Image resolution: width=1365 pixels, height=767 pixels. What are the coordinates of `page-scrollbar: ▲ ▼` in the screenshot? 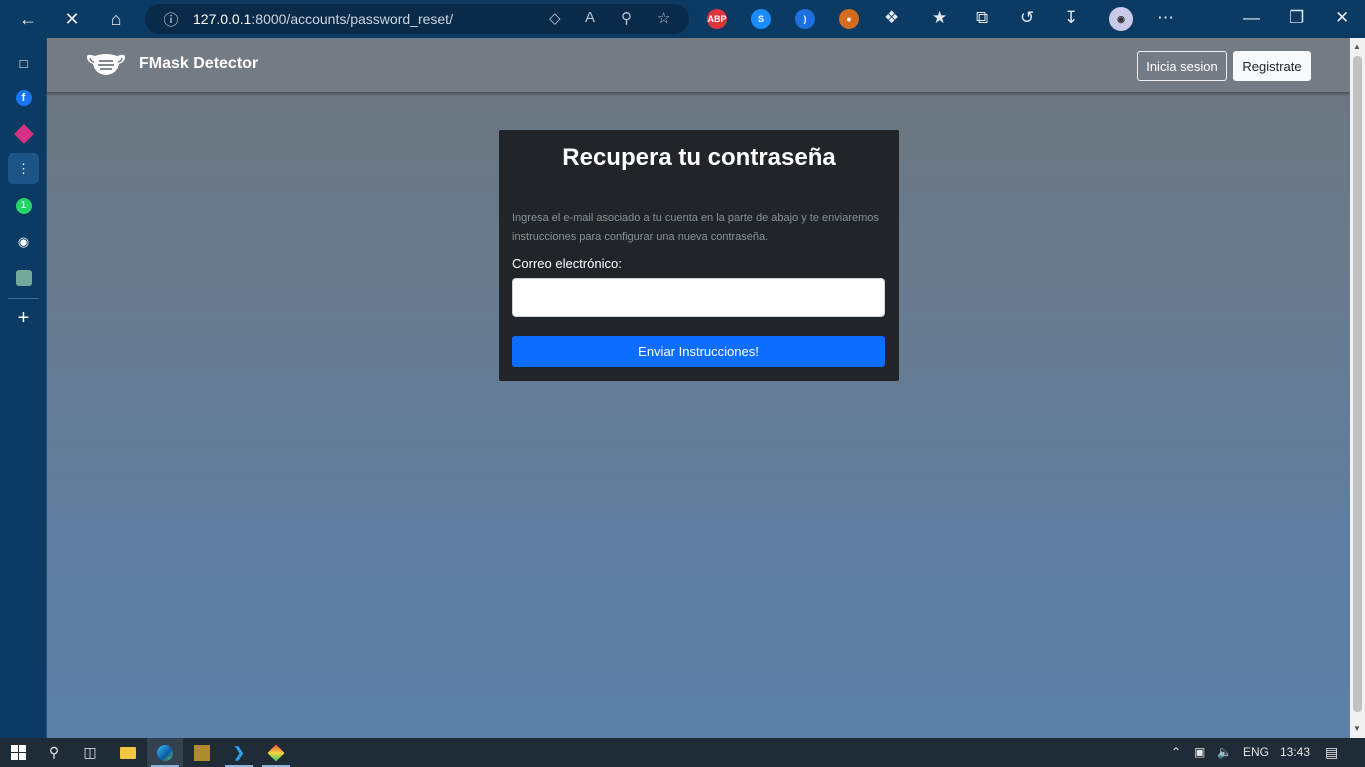 It's located at (1357, 388).